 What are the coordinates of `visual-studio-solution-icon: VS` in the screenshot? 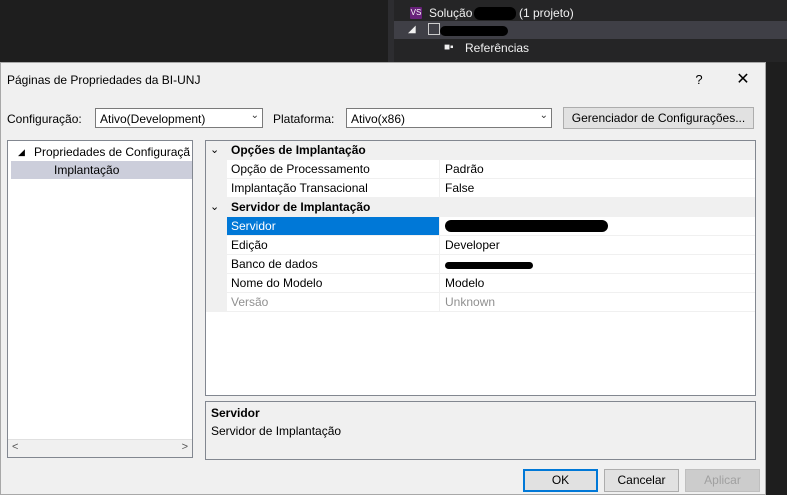 It's located at (416, 13).